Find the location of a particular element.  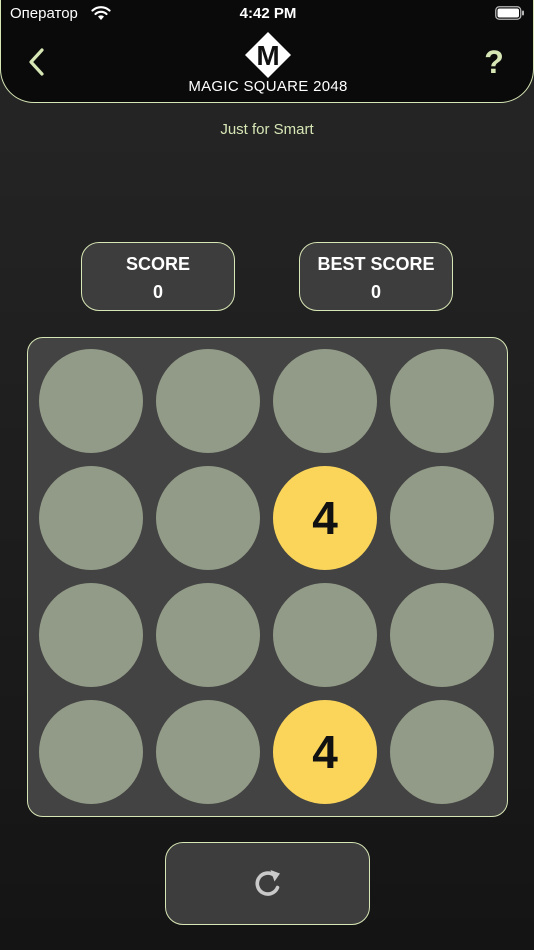

status-bar: Оператор 4:42 PM is located at coordinates (267, 14).